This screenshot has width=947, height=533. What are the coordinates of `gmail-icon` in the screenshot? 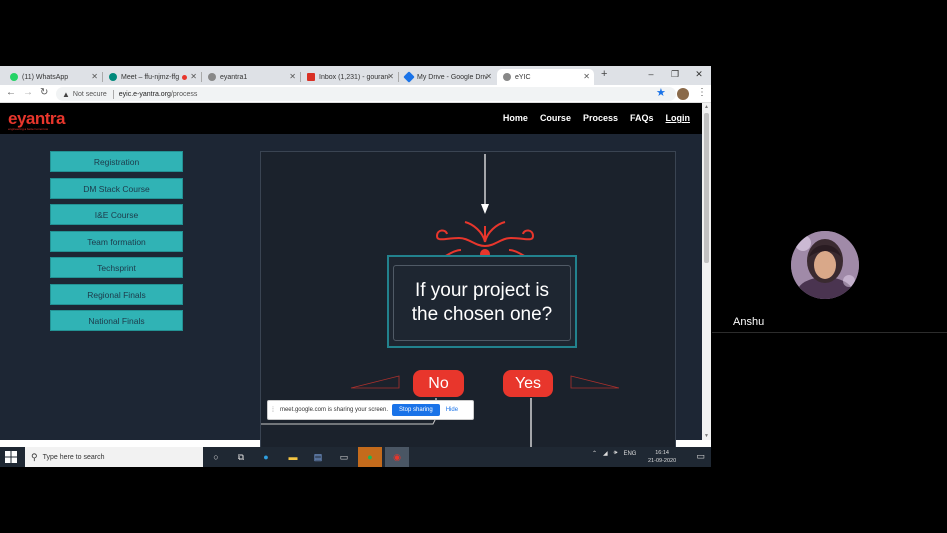 It's located at (311, 77).